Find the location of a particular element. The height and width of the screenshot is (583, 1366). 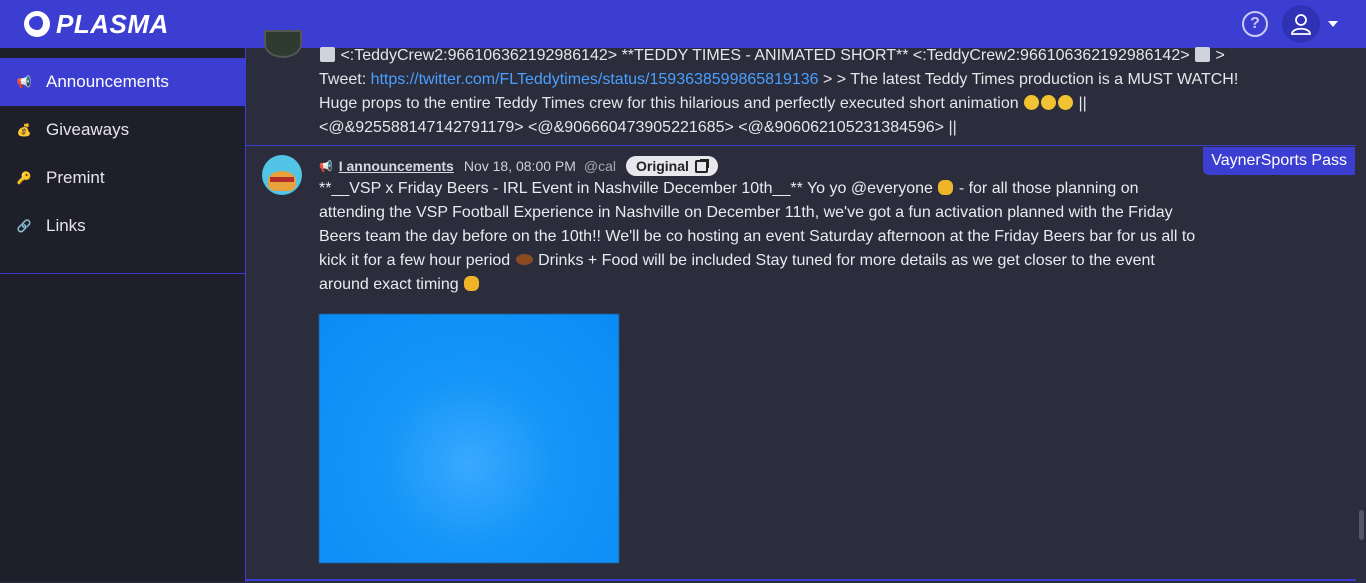

top-bar: PLASMA ? is located at coordinates (683, 24).